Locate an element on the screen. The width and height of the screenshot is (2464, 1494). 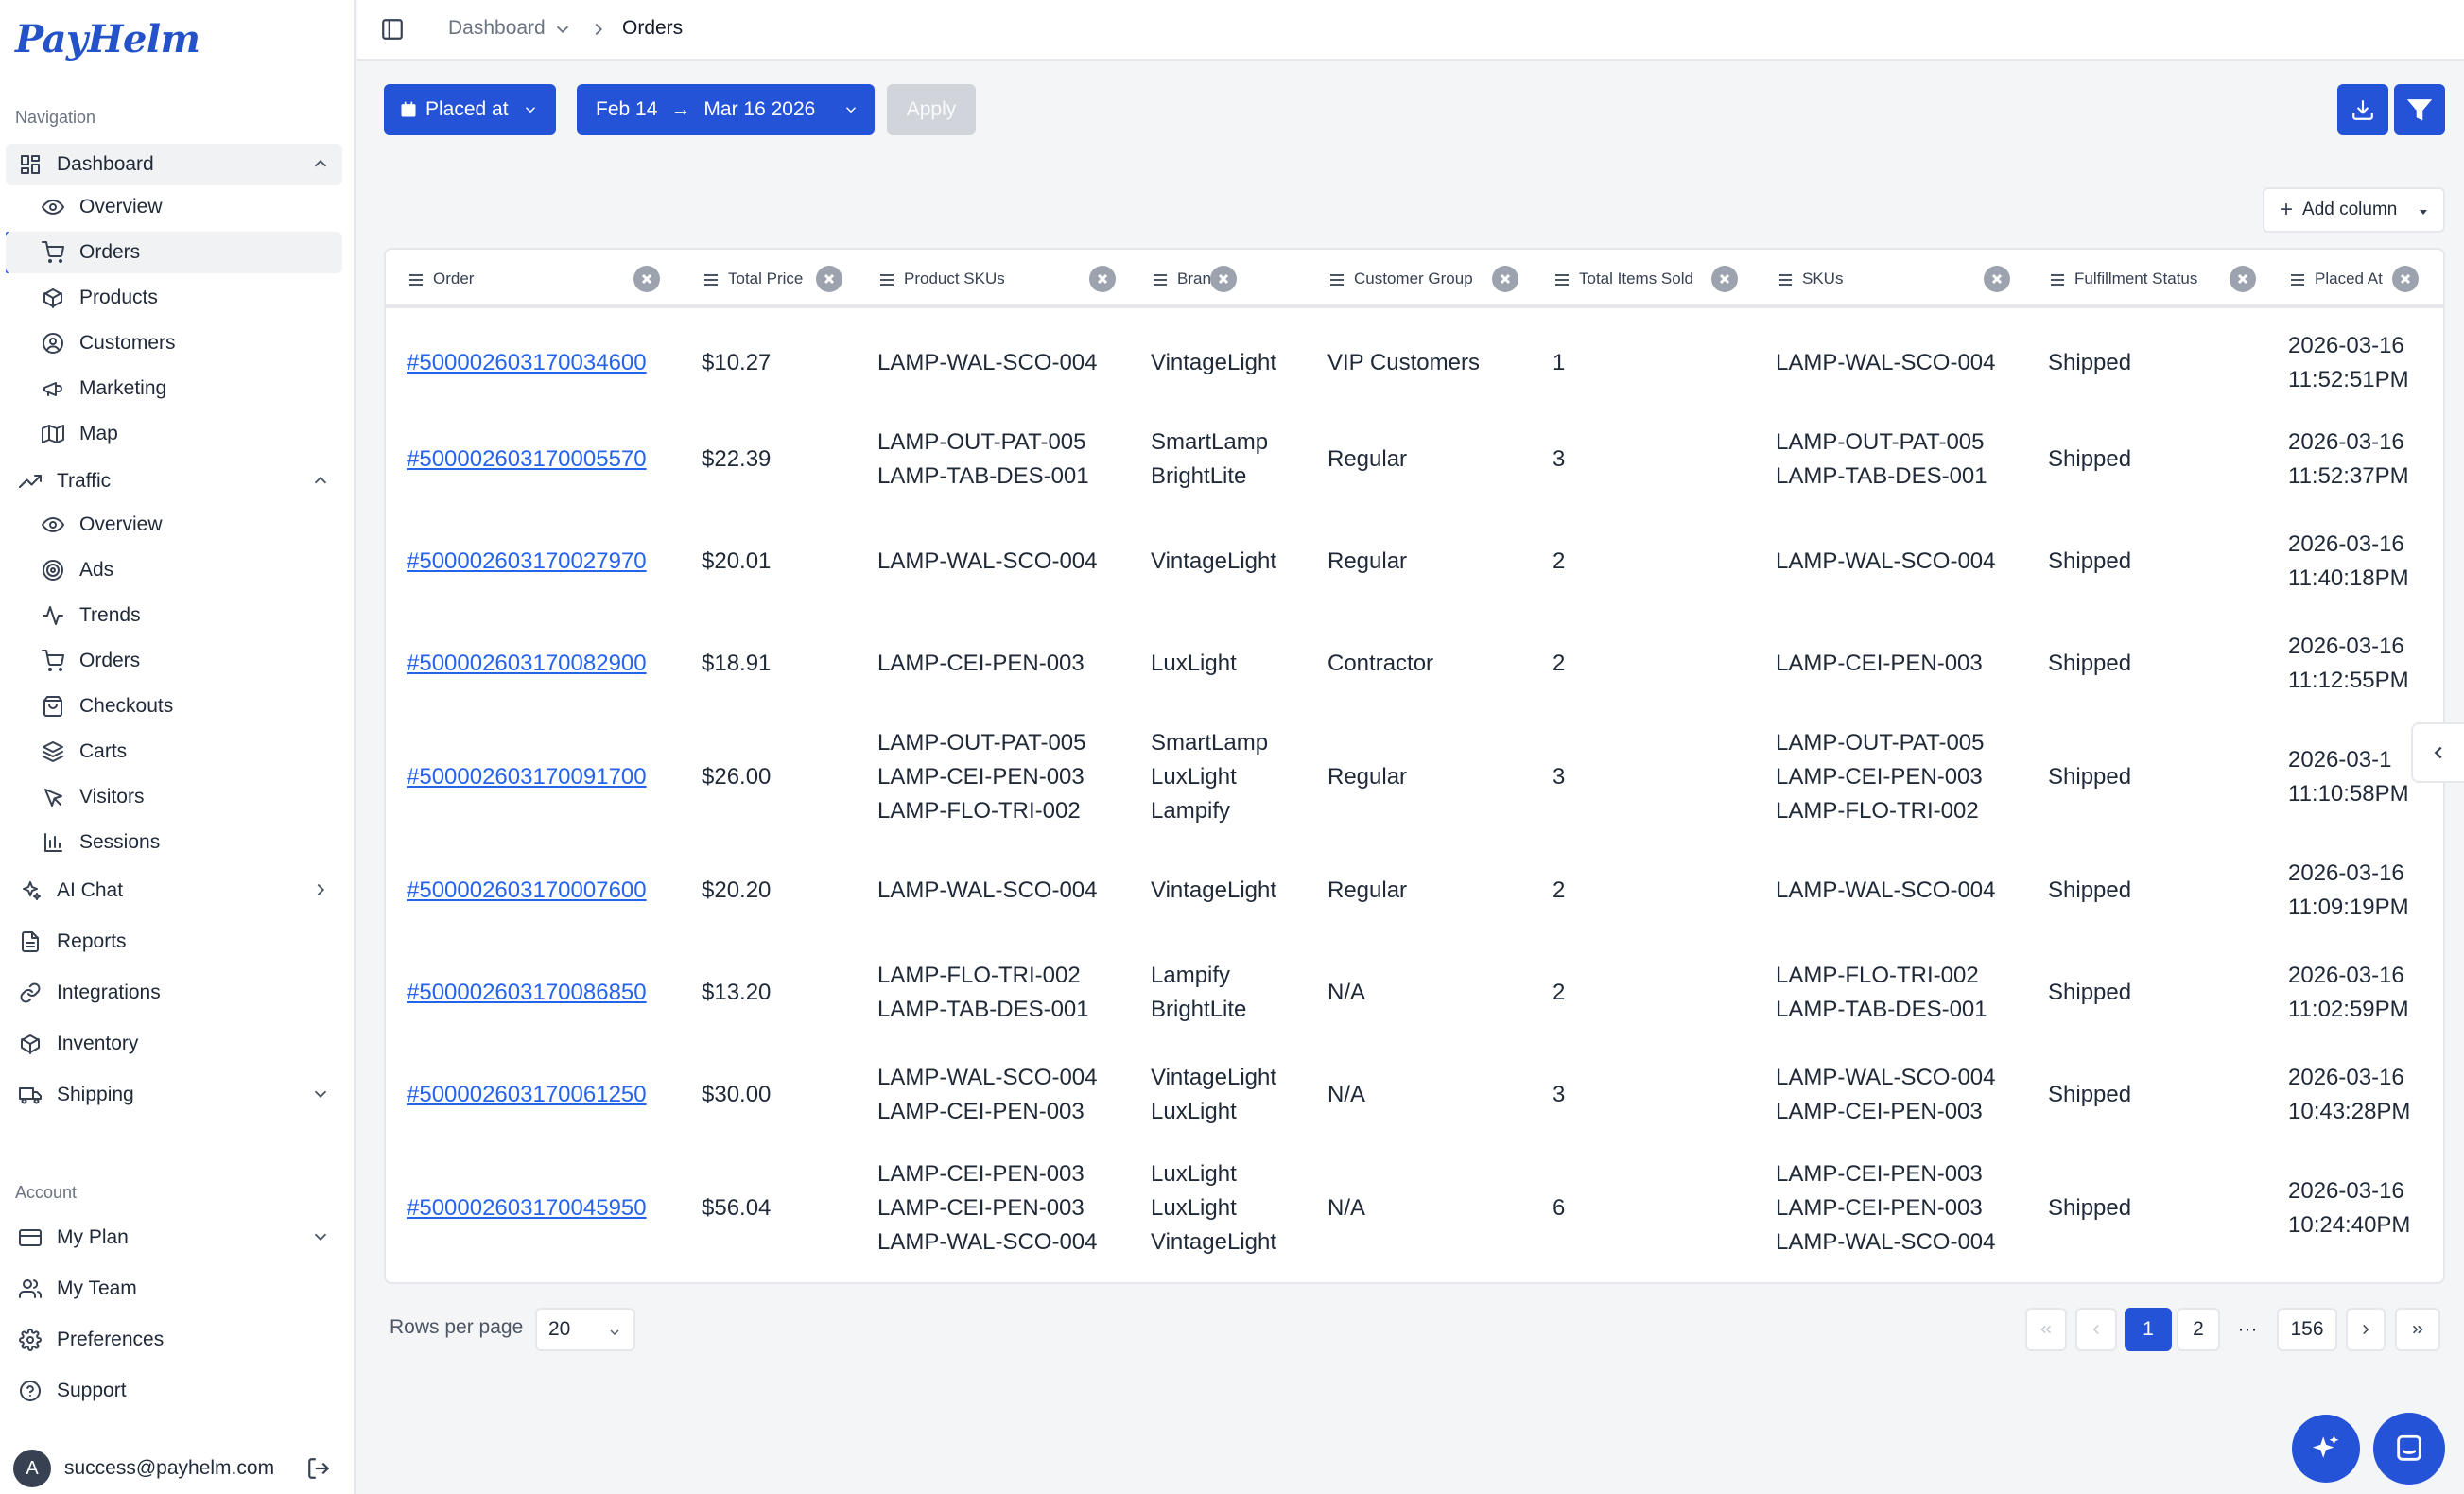
logout-icon is located at coordinates (318, 1468).